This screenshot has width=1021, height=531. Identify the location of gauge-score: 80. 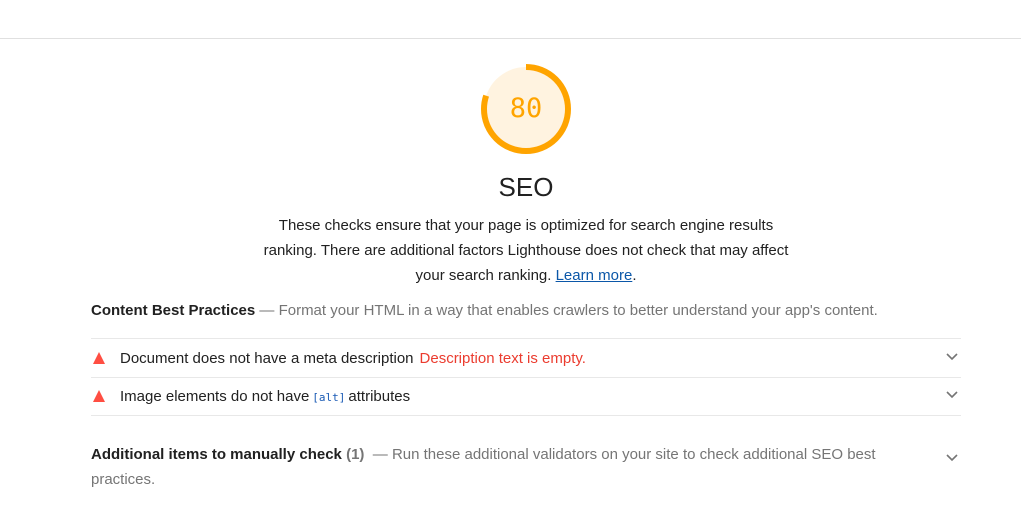
(526, 108).